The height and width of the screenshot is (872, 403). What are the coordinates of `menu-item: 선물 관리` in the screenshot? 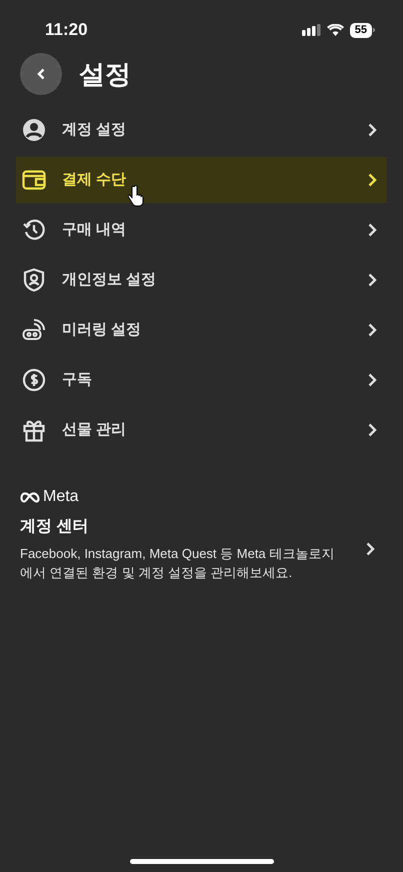 It's located at (201, 430).